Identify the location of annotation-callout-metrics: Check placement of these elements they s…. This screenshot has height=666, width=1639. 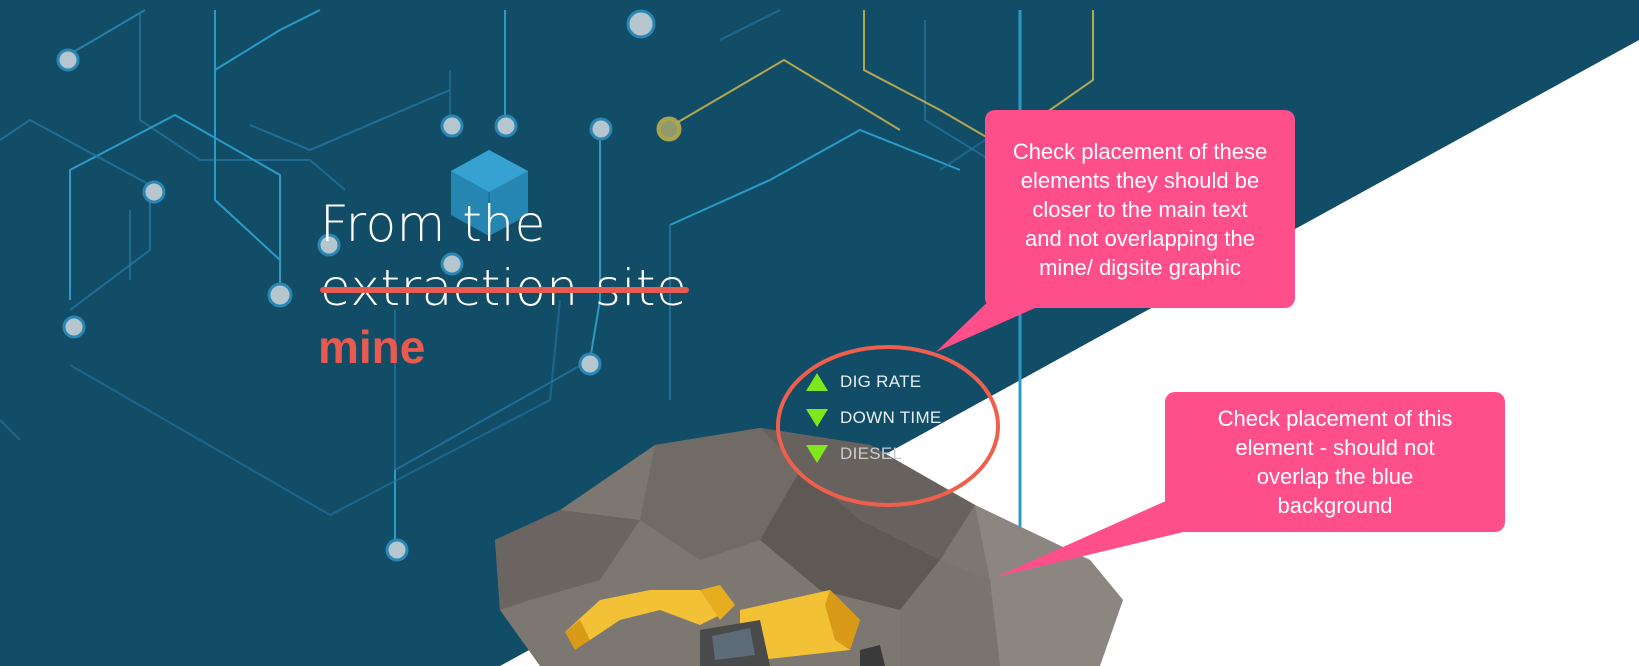
(1140, 209).